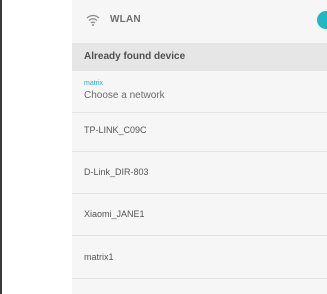 The height and width of the screenshot is (294, 327). Describe the element at coordinates (99, 257) in the screenshot. I see `network-name: matrix1` at that location.